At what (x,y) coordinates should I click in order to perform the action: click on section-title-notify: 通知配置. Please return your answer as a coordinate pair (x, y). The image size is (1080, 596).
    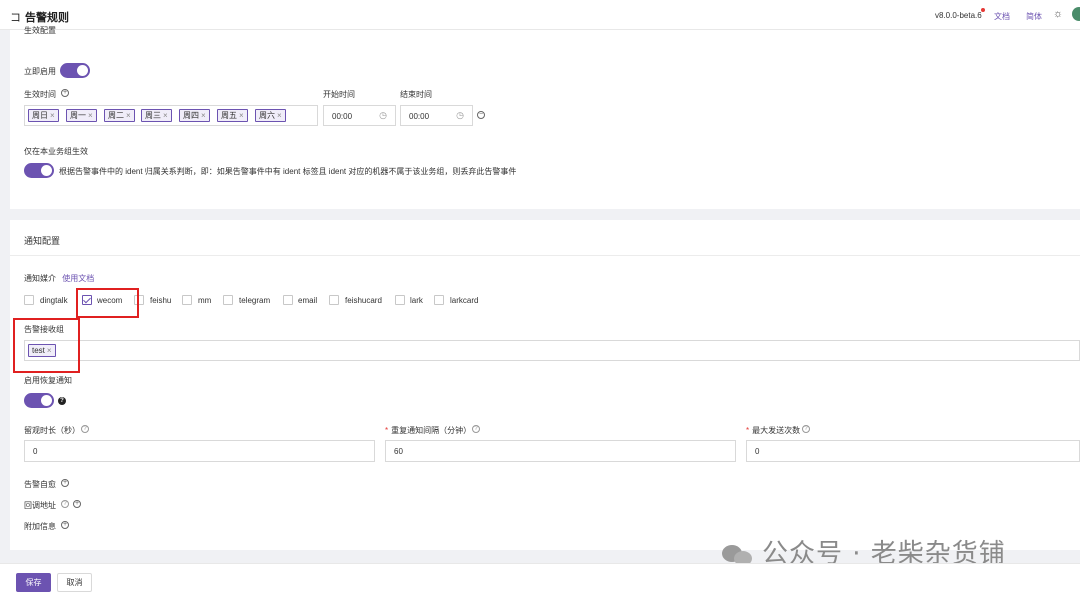
    Looking at the image, I should click on (42, 241).